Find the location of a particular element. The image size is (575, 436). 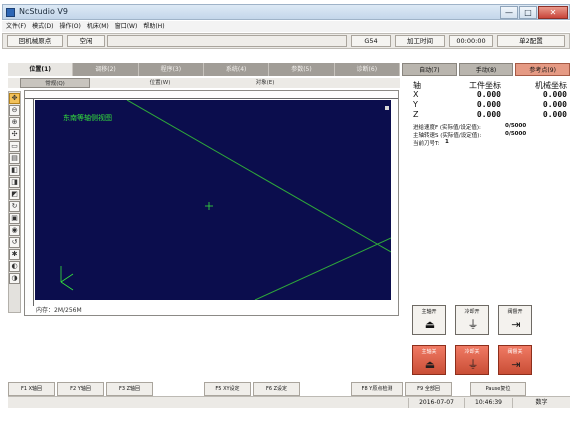

status-time: 10:46:39 is located at coordinates (488, 403).